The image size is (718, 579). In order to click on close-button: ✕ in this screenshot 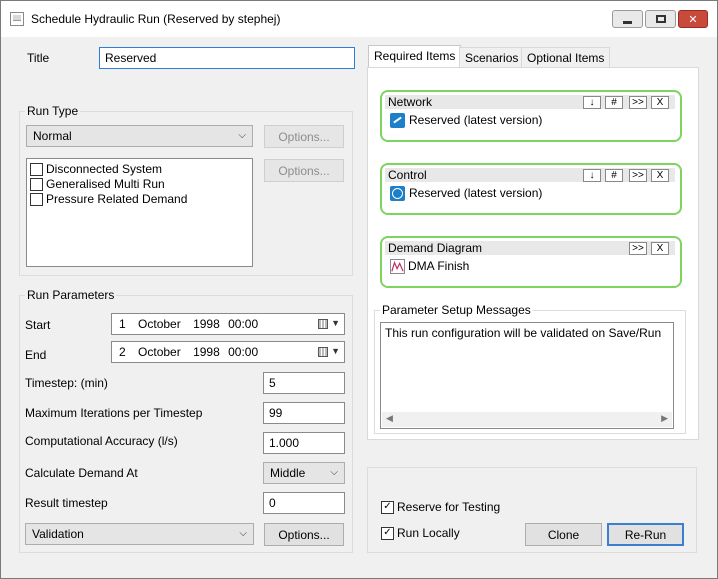, I will do `click(693, 19)`.